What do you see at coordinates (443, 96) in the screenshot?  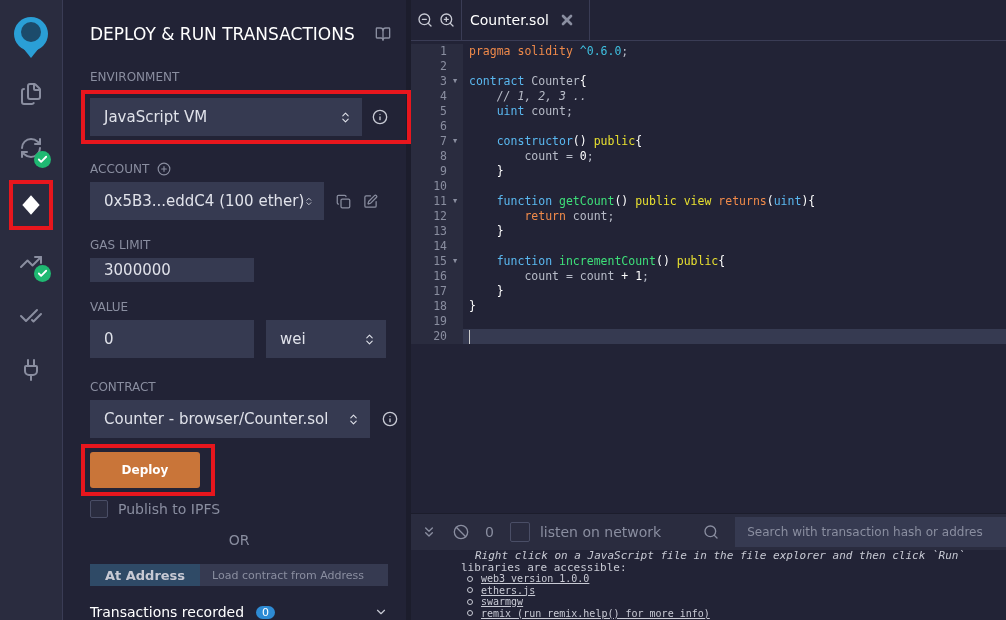 I see `line-number: 4` at bounding box center [443, 96].